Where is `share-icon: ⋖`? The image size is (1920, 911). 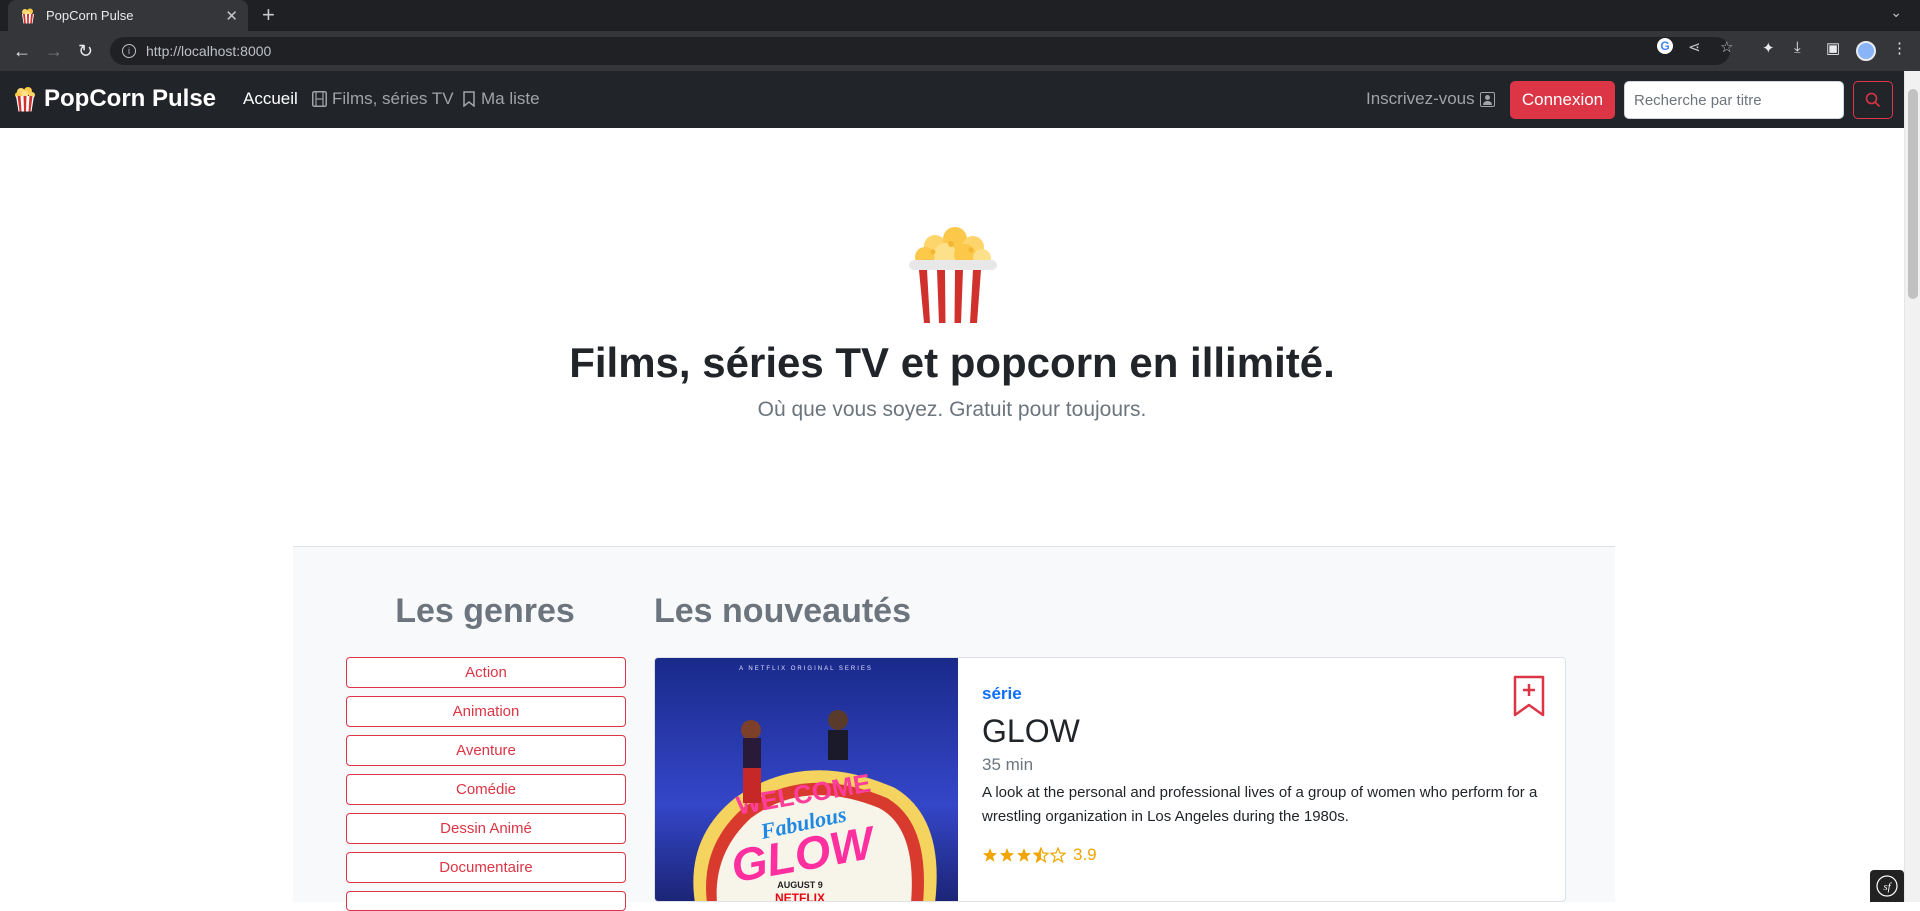
share-icon: ⋖ is located at coordinates (1694, 47).